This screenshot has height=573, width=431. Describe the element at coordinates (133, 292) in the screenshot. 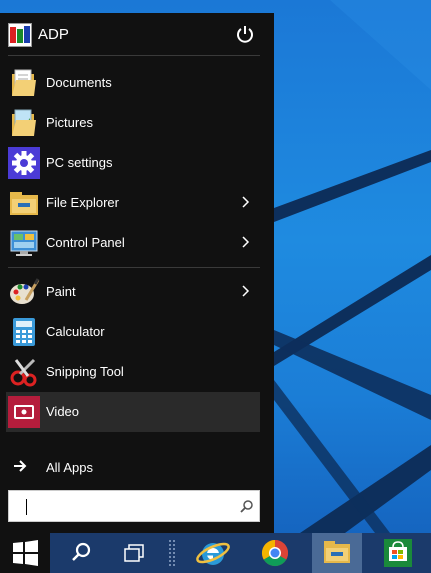

I see `menu-item-paint: Paint` at that location.